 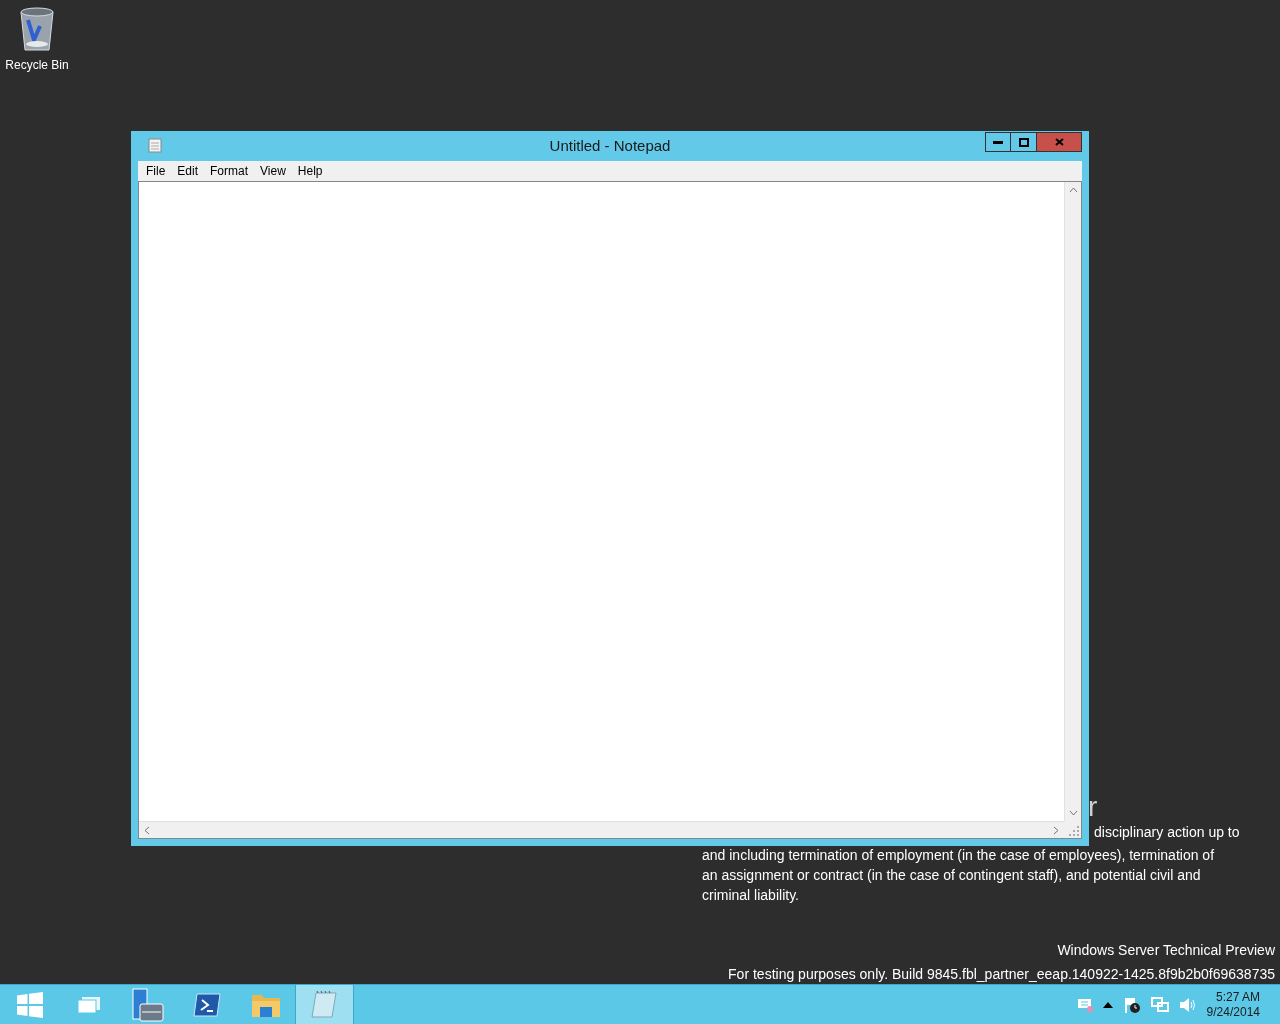 I want to click on menu-item: View, so click(x=273, y=171).